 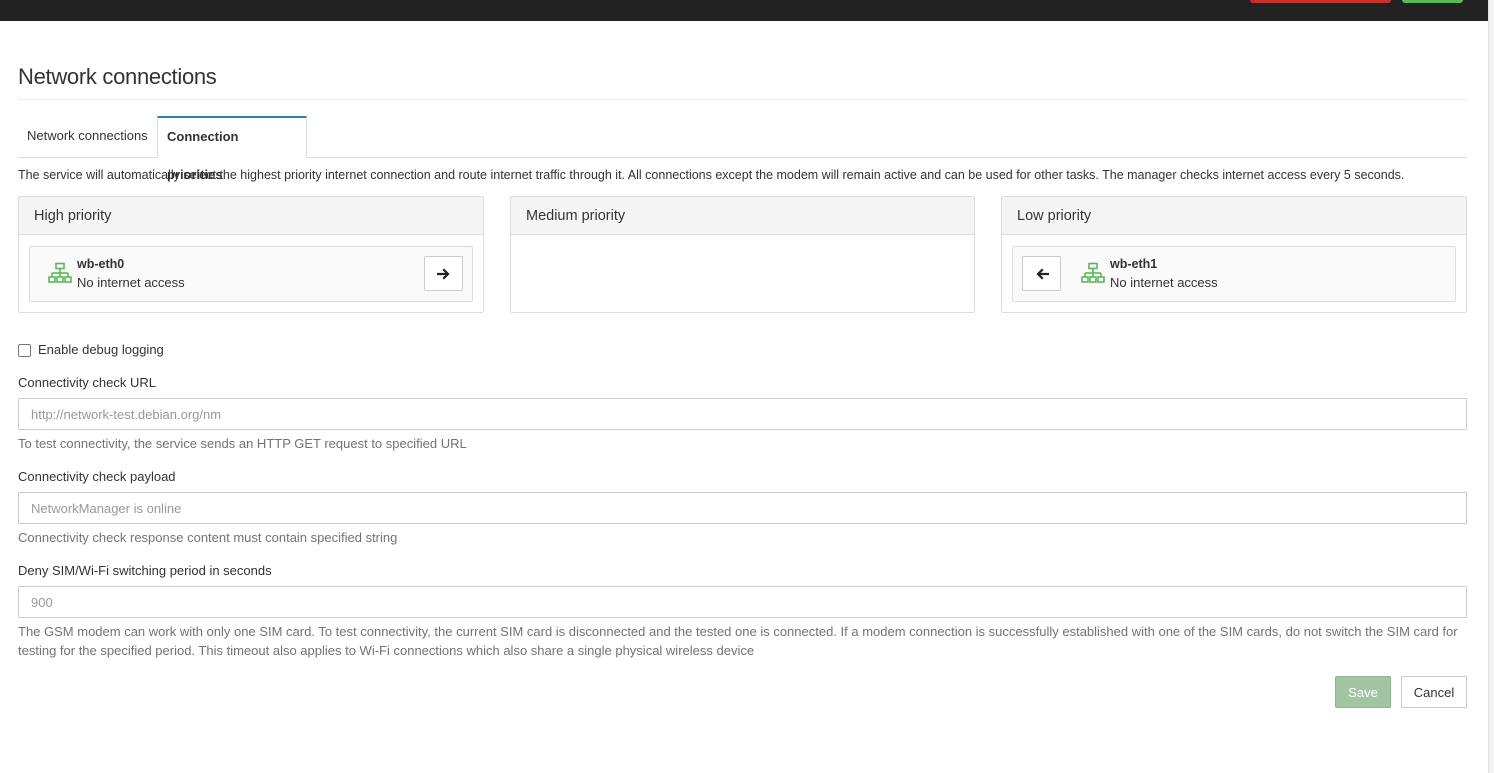 I want to click on panel-heading: Medium priority, so click(x=742, y=216).